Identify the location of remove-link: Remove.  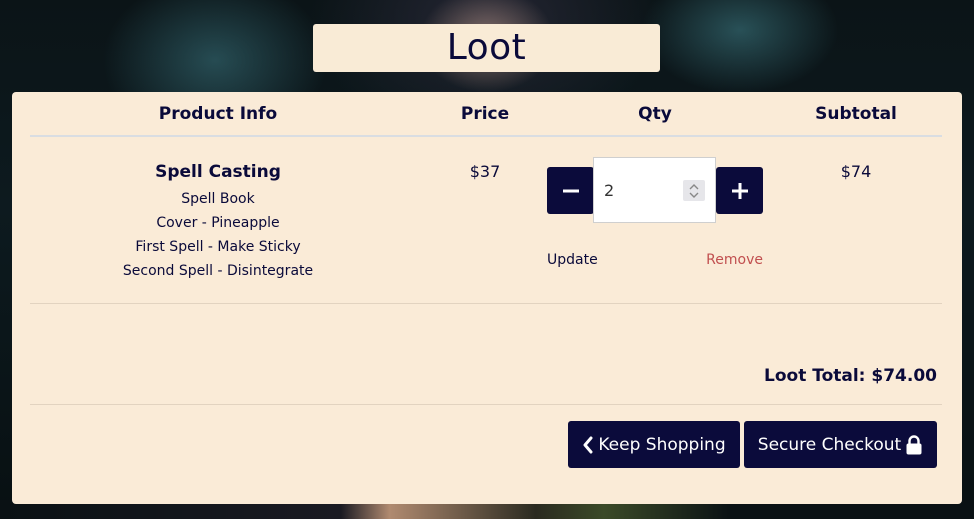
(731, 260).